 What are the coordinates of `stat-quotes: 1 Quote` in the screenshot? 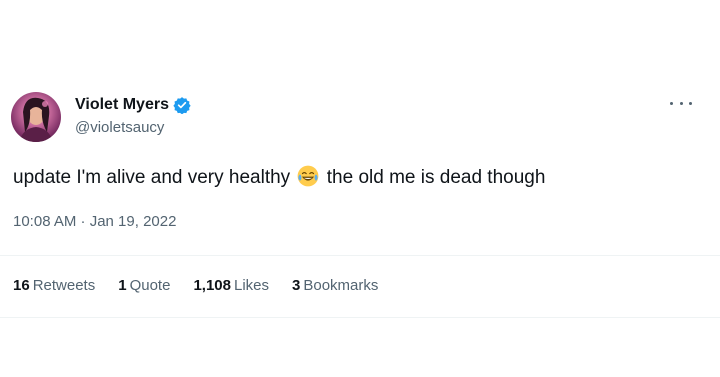 It's located at (144, 285).